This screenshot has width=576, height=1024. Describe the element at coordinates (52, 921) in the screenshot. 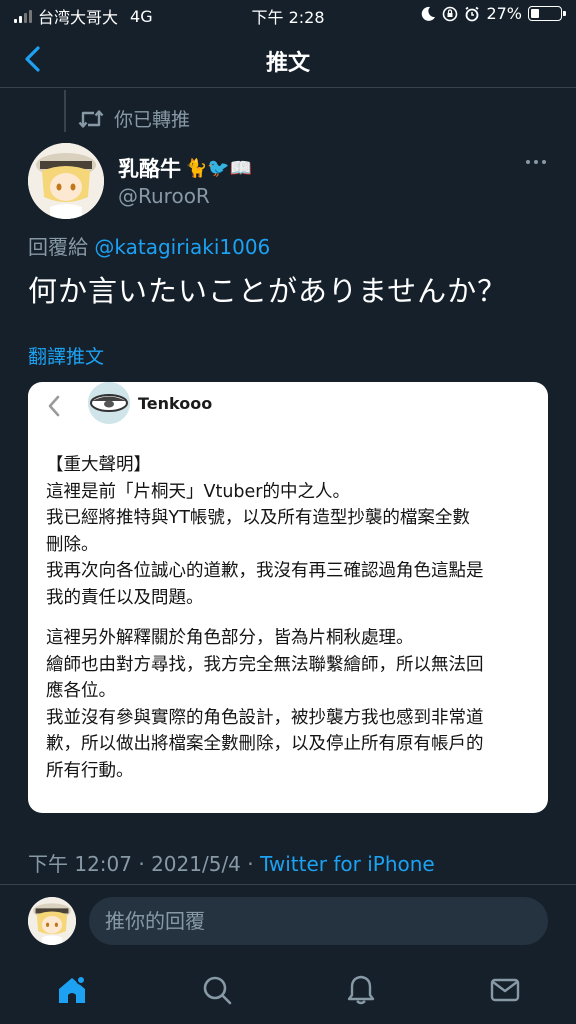

I see `reply-avatar` at that location.